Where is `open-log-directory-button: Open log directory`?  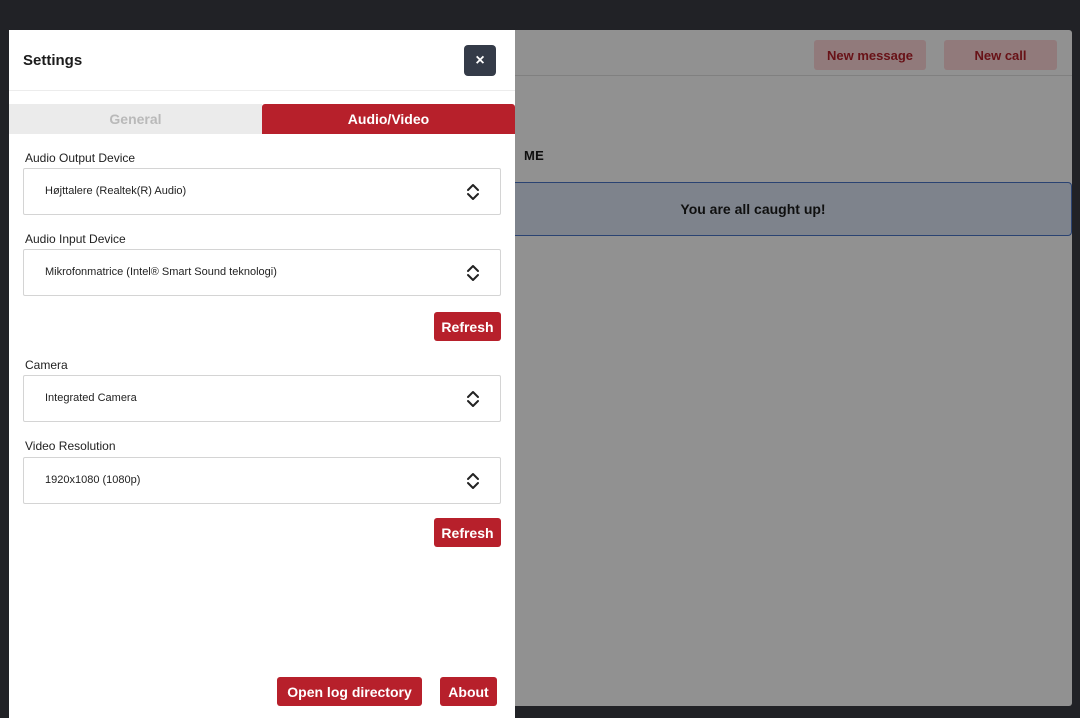
open-log-directory-button: Open log directory is located at coordinates (349, 691).